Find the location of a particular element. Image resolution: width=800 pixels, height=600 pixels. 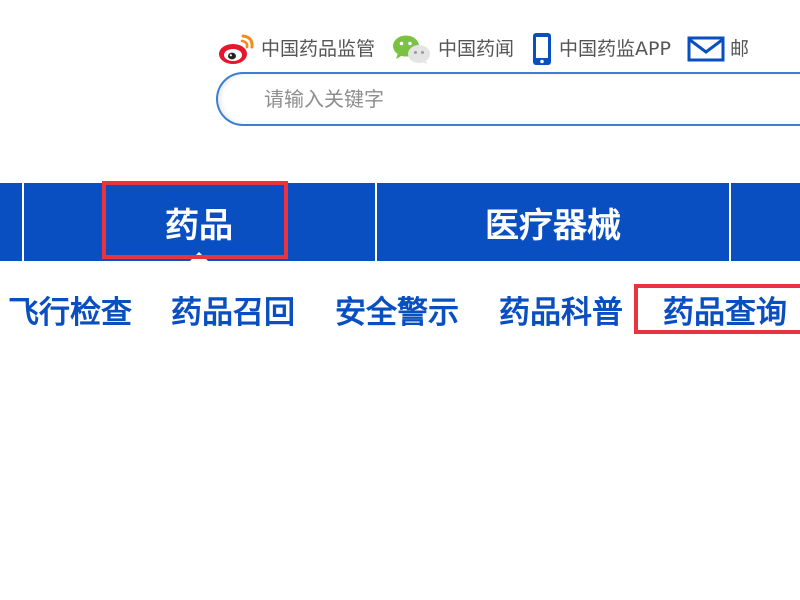

nav-item-medical-devices: 医疗器械 is located at coordinates (553, 222).